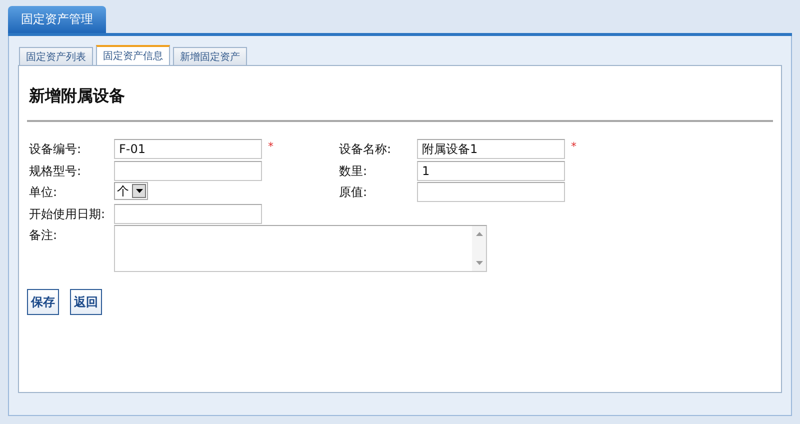 Image resolution: width=800 pixels, height=424 pixels. I want to click on text-input: 附属设备1, so click(491, 149).